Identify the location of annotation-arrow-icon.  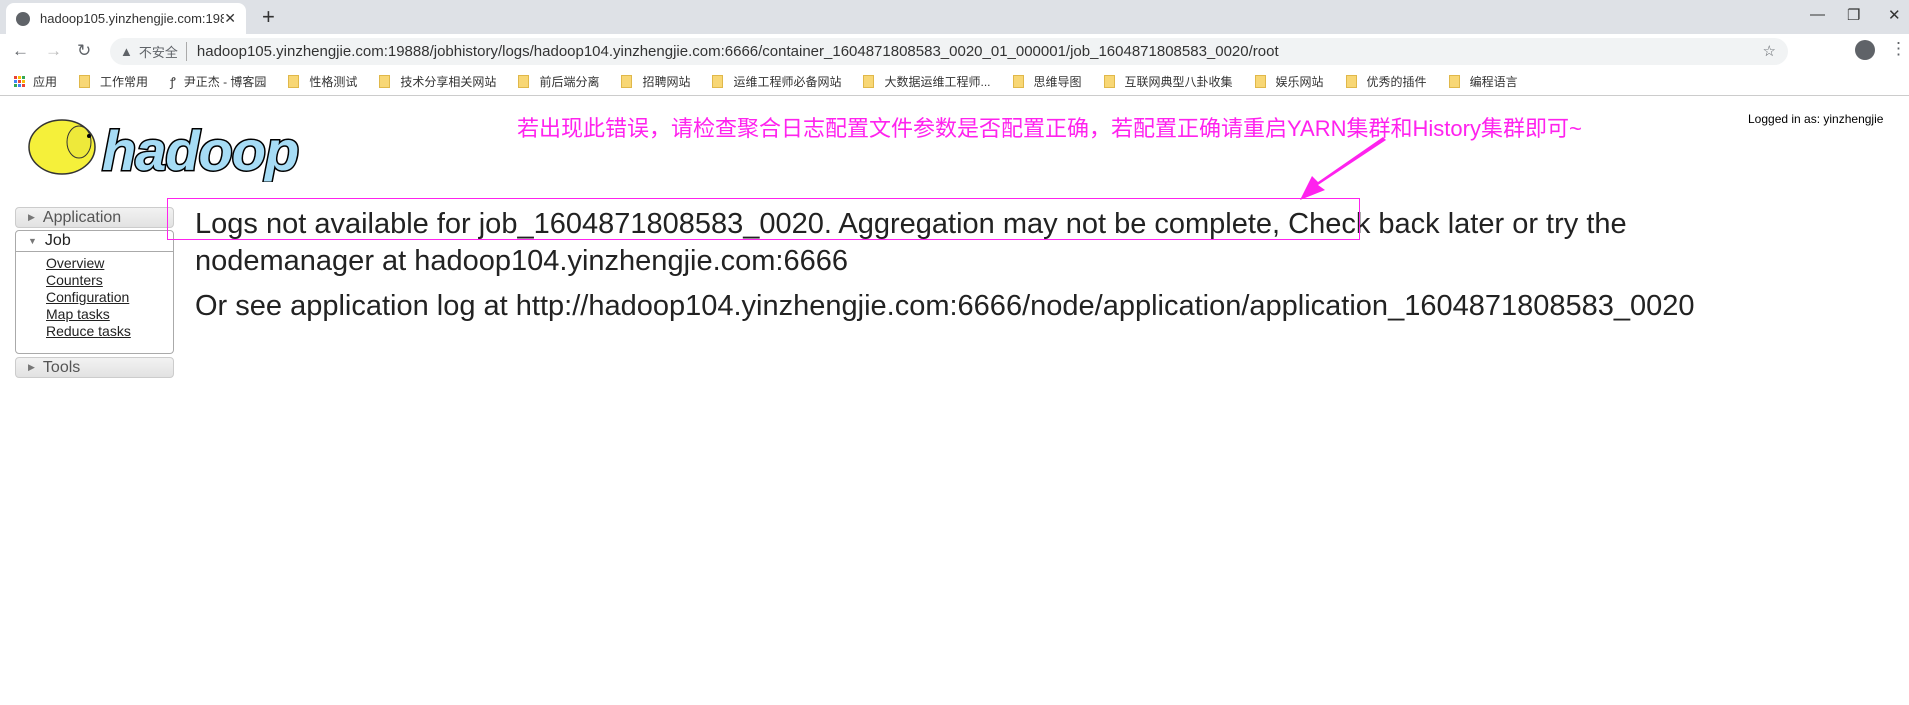
(1343, 168).